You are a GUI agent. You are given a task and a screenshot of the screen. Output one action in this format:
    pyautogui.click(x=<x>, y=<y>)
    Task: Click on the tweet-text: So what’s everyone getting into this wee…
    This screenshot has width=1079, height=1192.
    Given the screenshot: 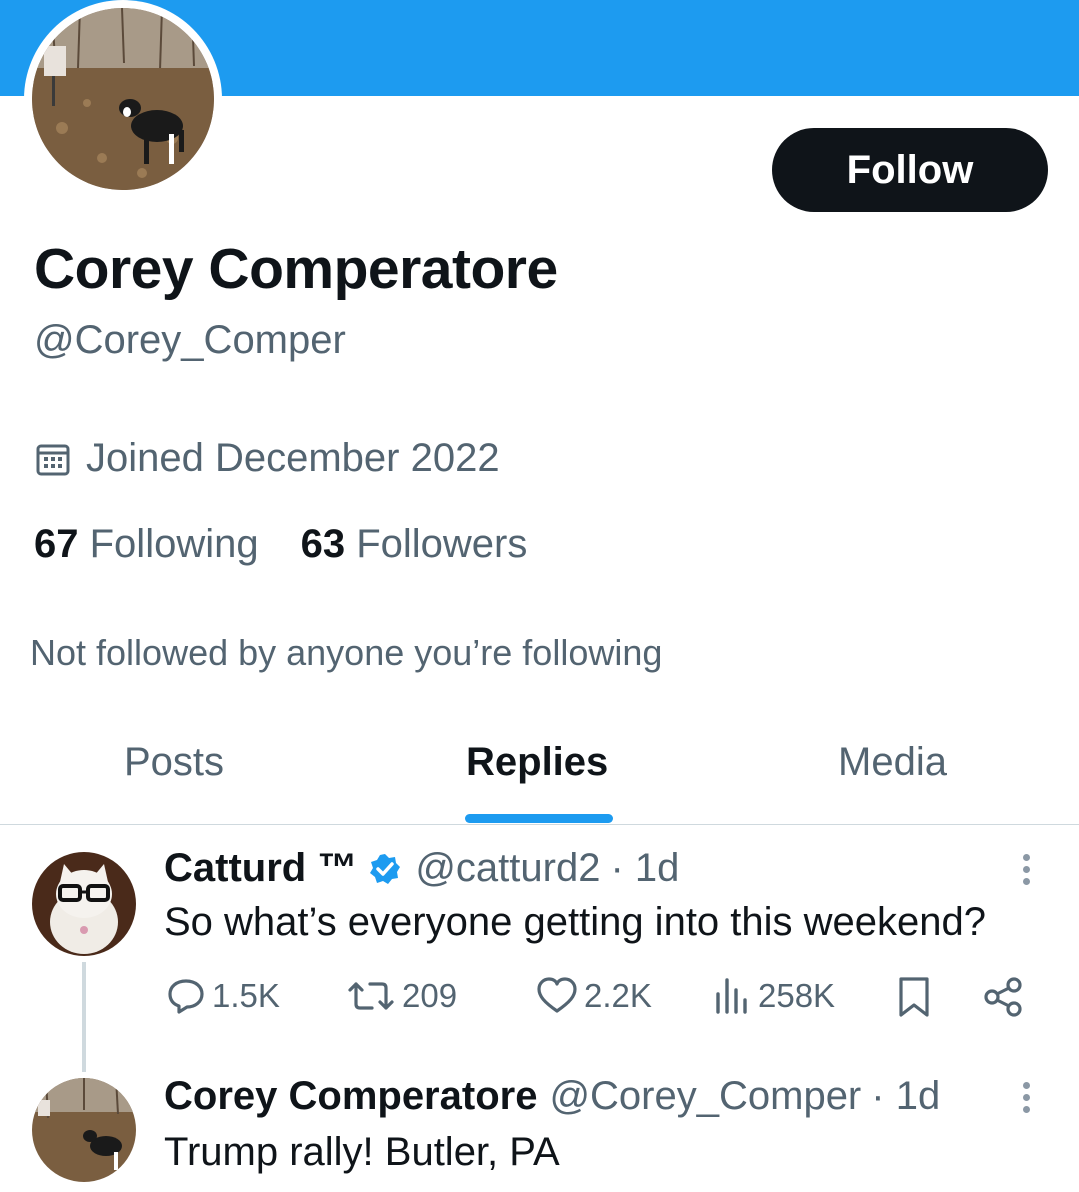 What is the action you would take?
    pyautogui.click(x=575, y=922)
    